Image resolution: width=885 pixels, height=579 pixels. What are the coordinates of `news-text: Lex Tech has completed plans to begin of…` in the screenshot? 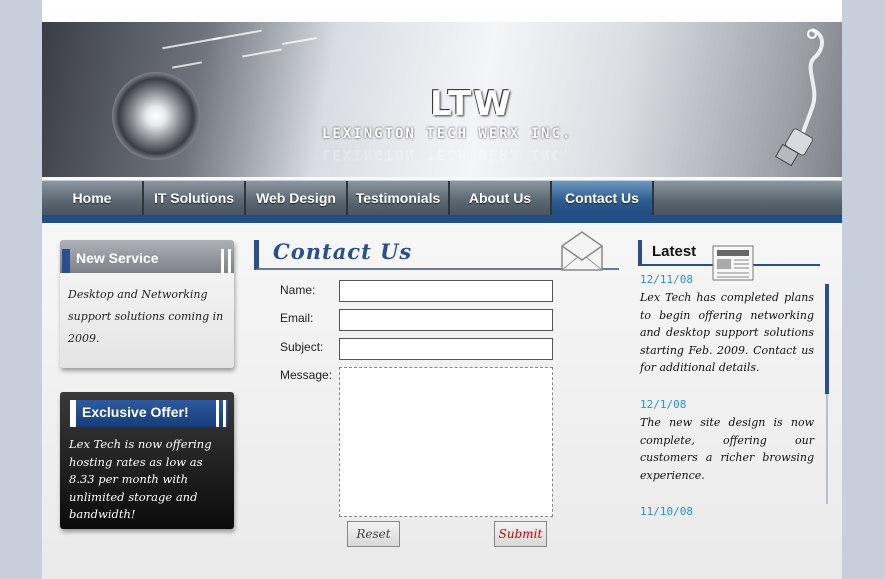 It's located at (727, 333).